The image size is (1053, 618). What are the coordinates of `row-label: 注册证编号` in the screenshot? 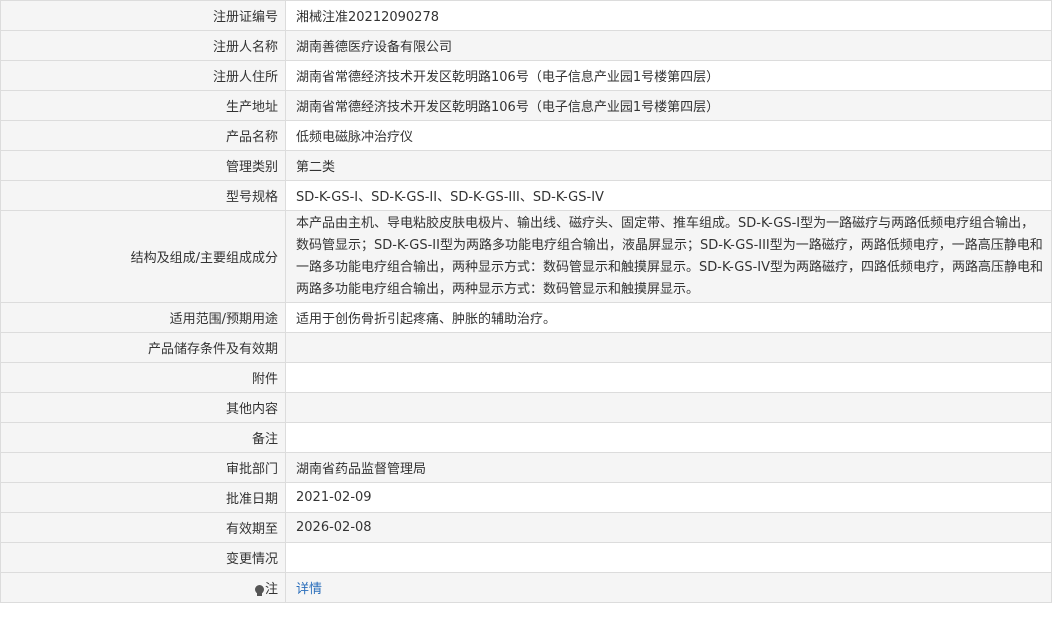 It's located at (143, 15).